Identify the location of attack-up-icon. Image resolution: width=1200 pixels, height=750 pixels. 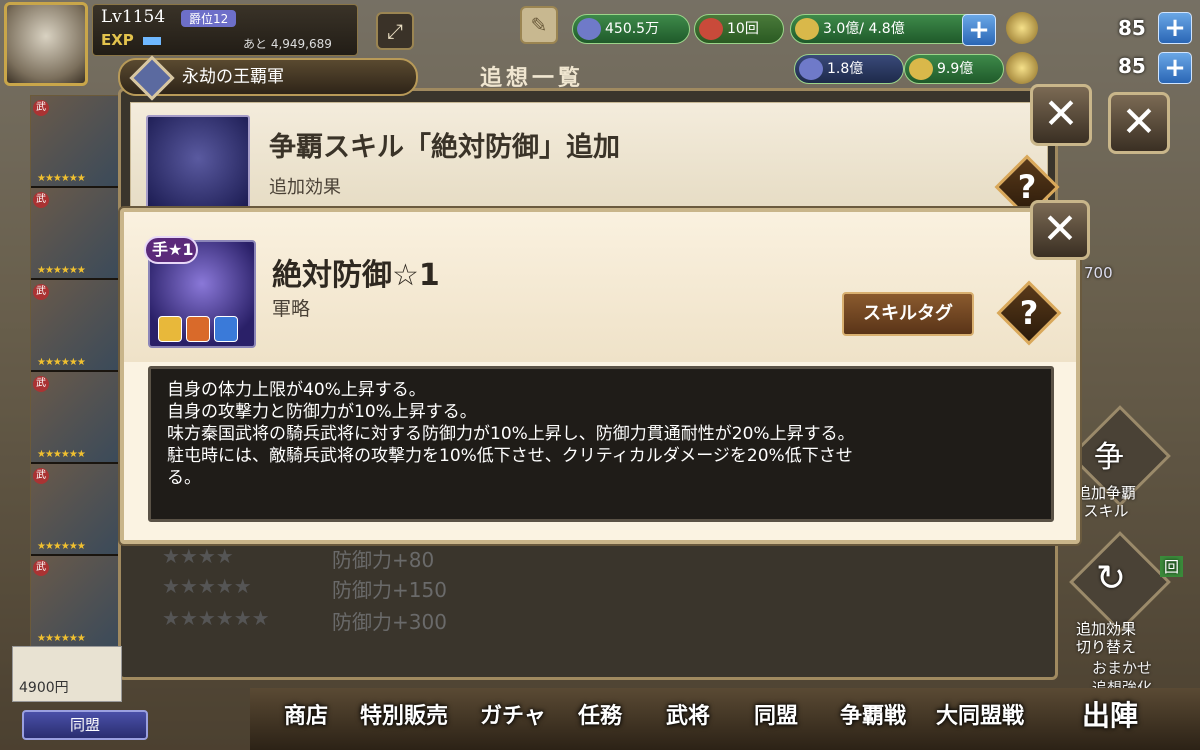
(198, 329).